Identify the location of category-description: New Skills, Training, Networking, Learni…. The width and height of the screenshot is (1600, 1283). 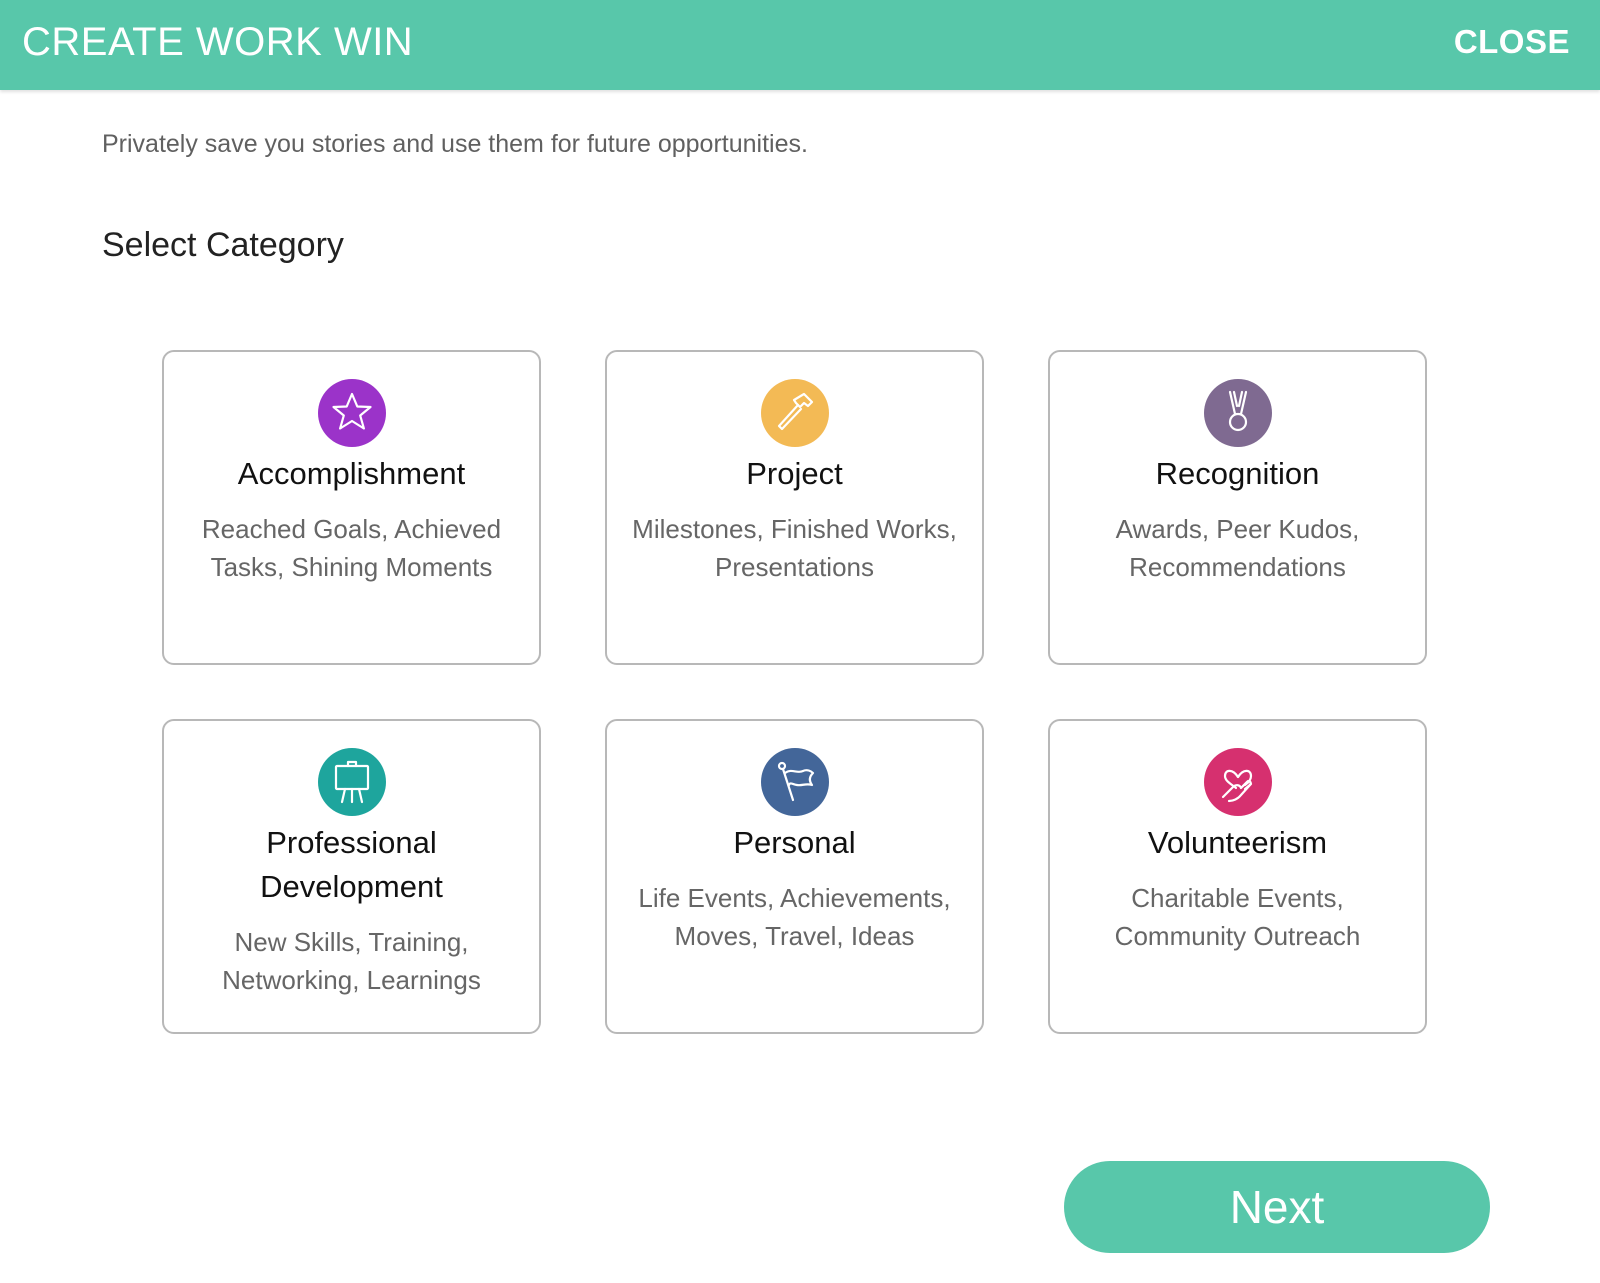
(351, 961).